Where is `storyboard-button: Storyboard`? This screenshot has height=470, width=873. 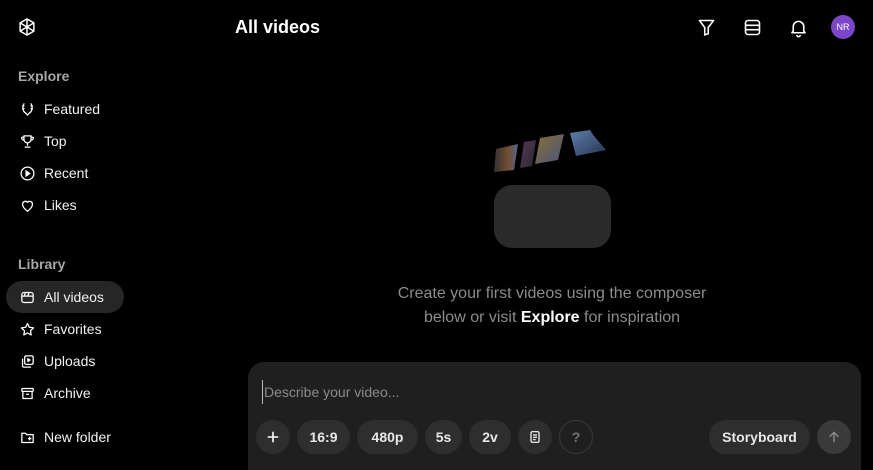 storyboard-button: Storyboard is located at coordinates (759, 437).